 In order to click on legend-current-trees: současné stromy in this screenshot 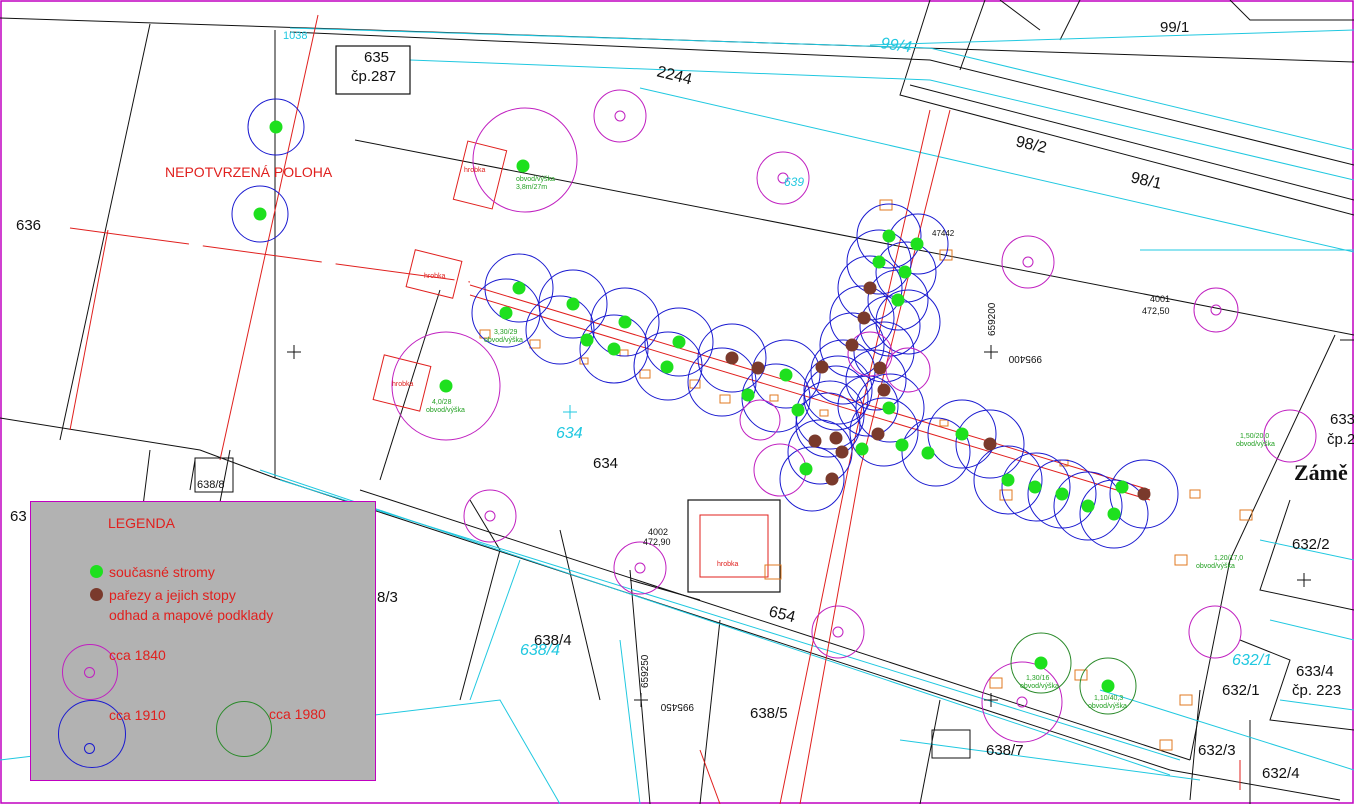, I will do `click(162, 572)`.